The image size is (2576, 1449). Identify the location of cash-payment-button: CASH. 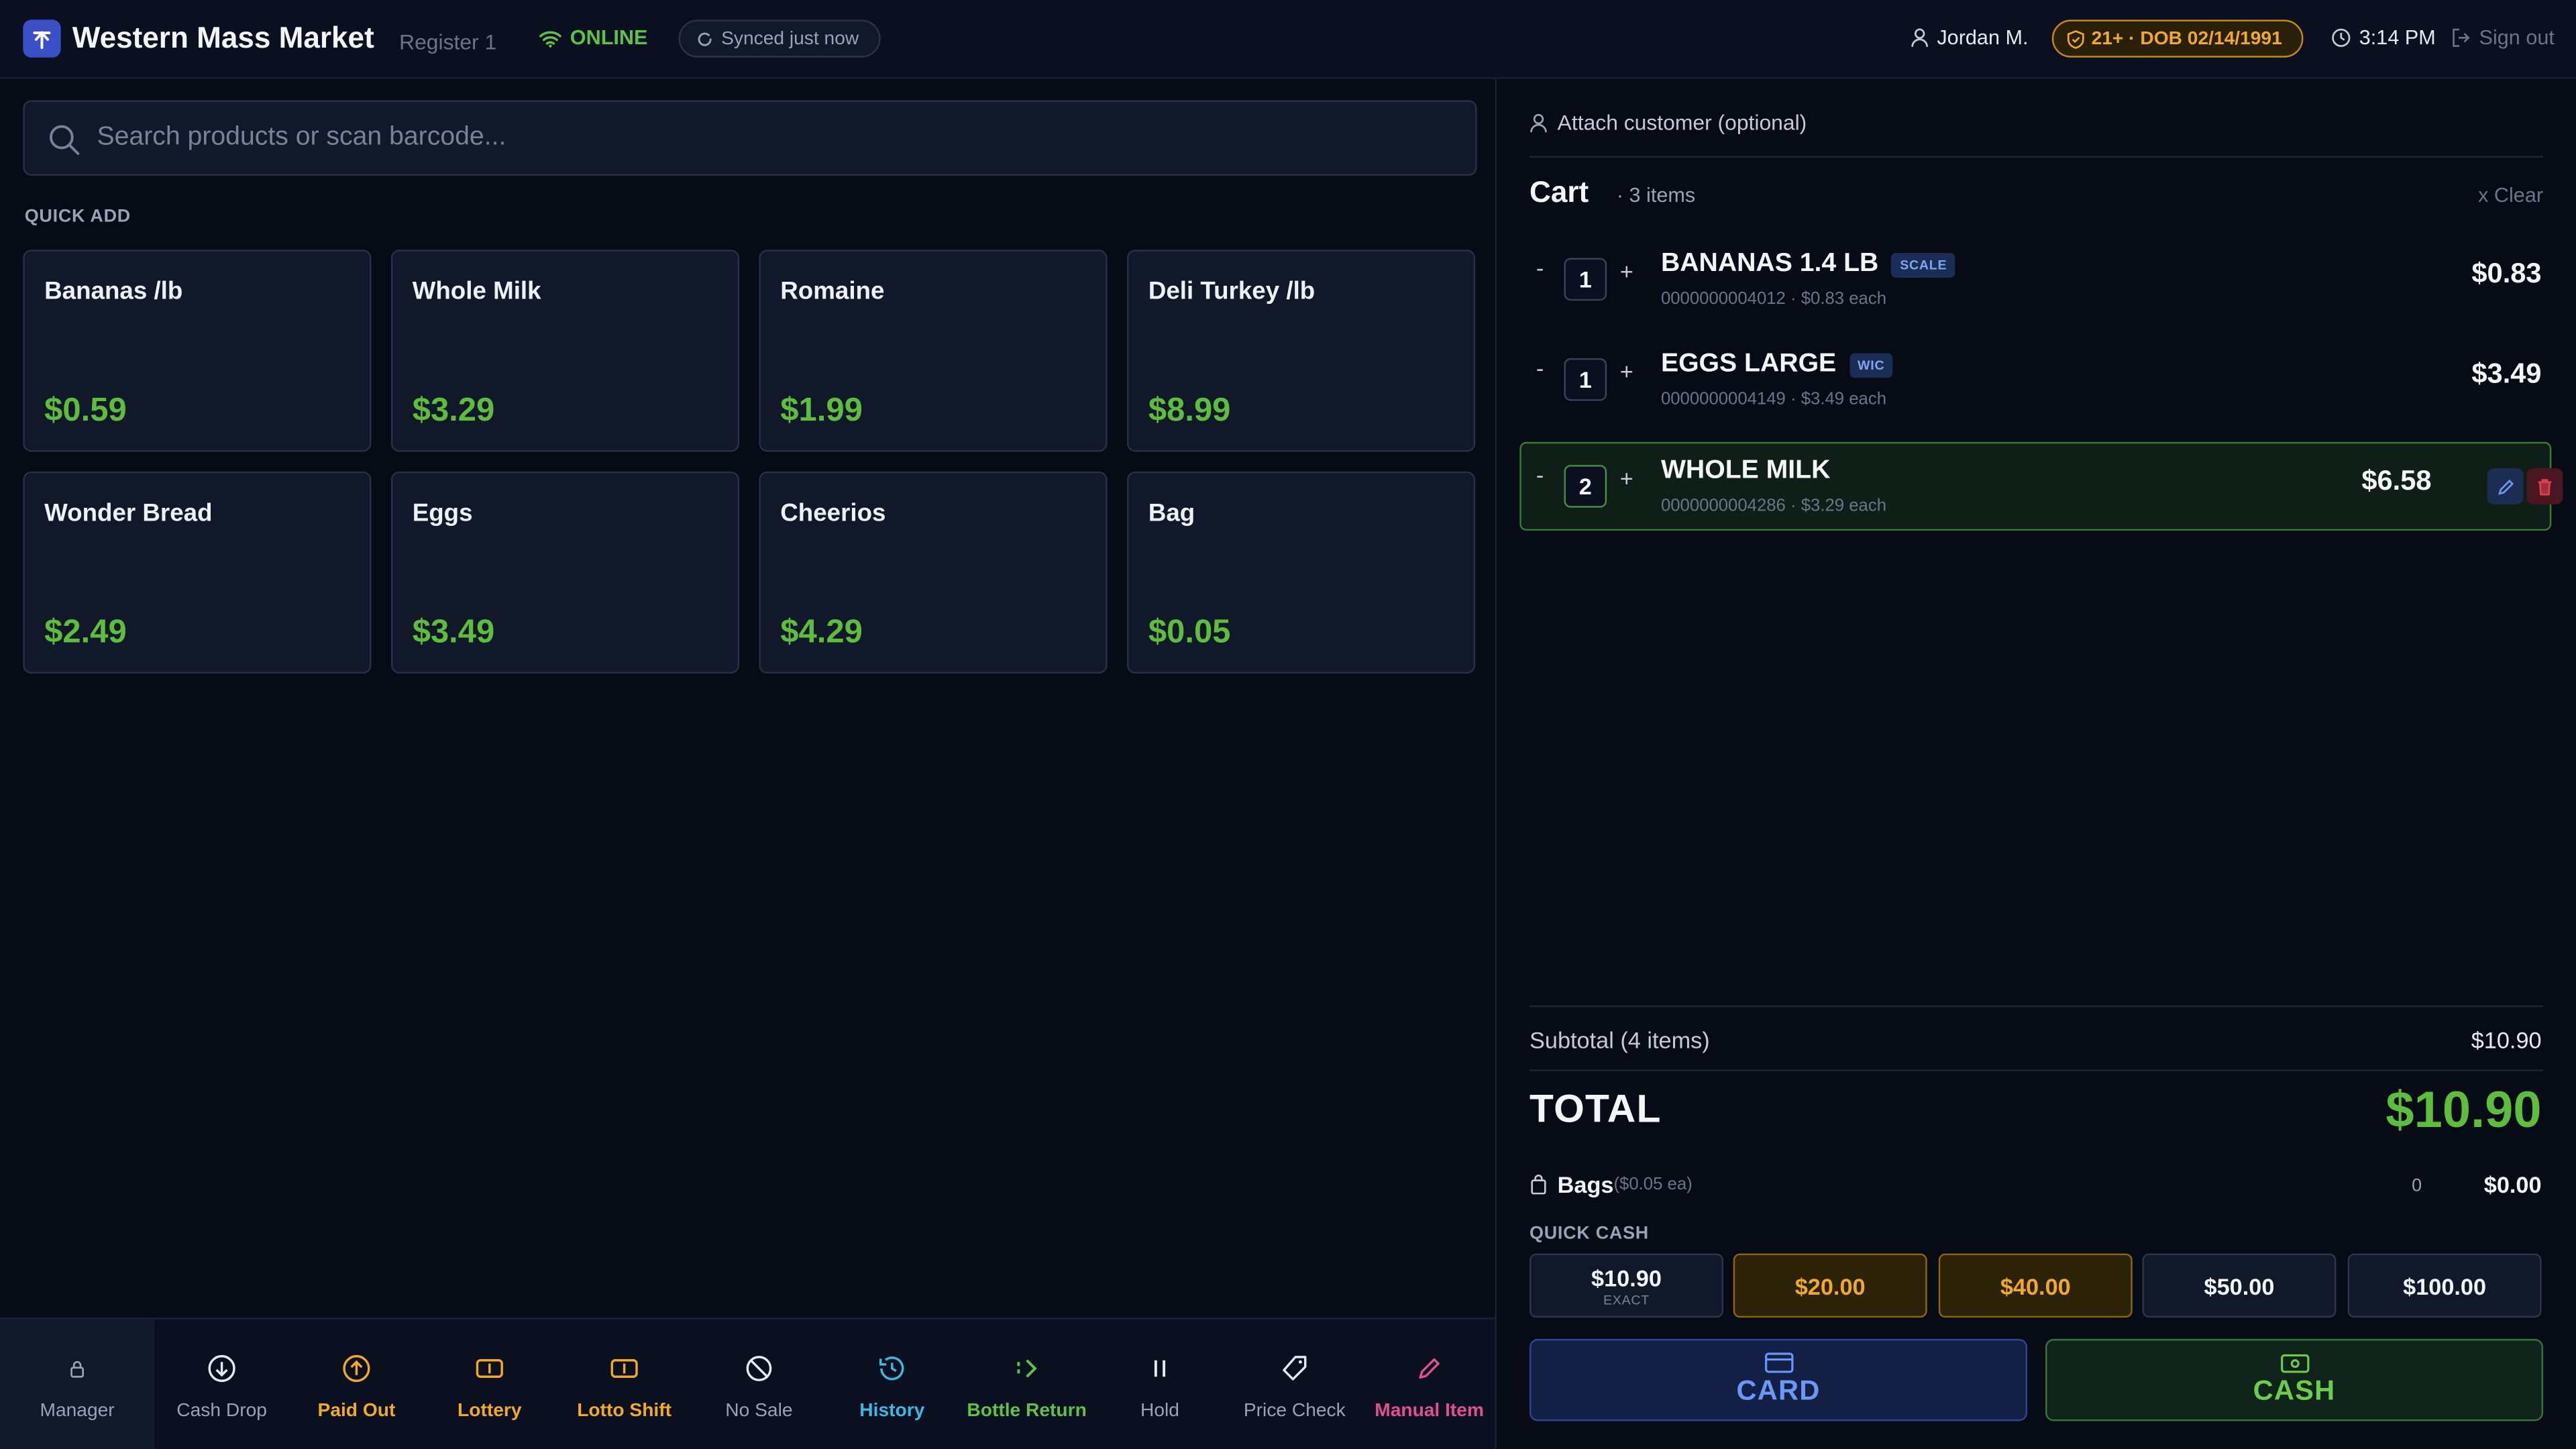
(2294, 1379).